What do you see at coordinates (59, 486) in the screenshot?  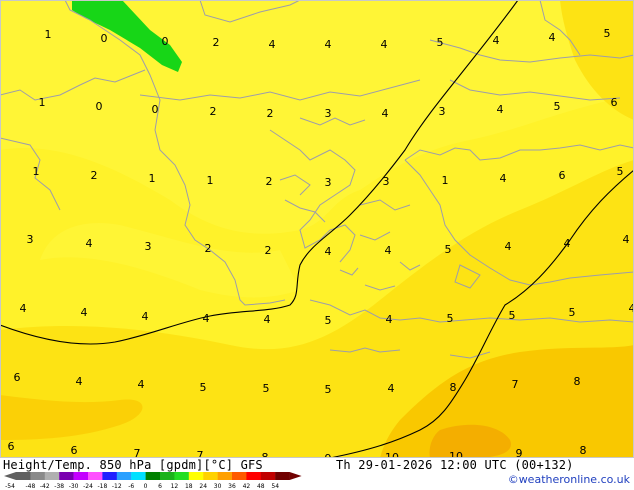 I see `color-scale-label: -38` at bounding box center [59, 486].